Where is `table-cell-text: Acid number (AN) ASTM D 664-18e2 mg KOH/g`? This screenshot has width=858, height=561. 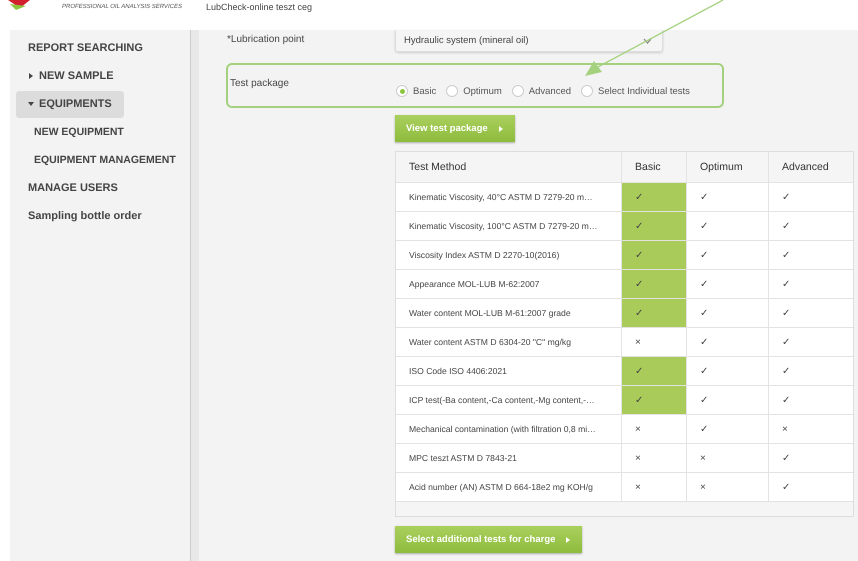
table-cell-text: Acid number (AN) ASTM D 664-18e2 mg KOH/g is located at coordinates (501, 487).